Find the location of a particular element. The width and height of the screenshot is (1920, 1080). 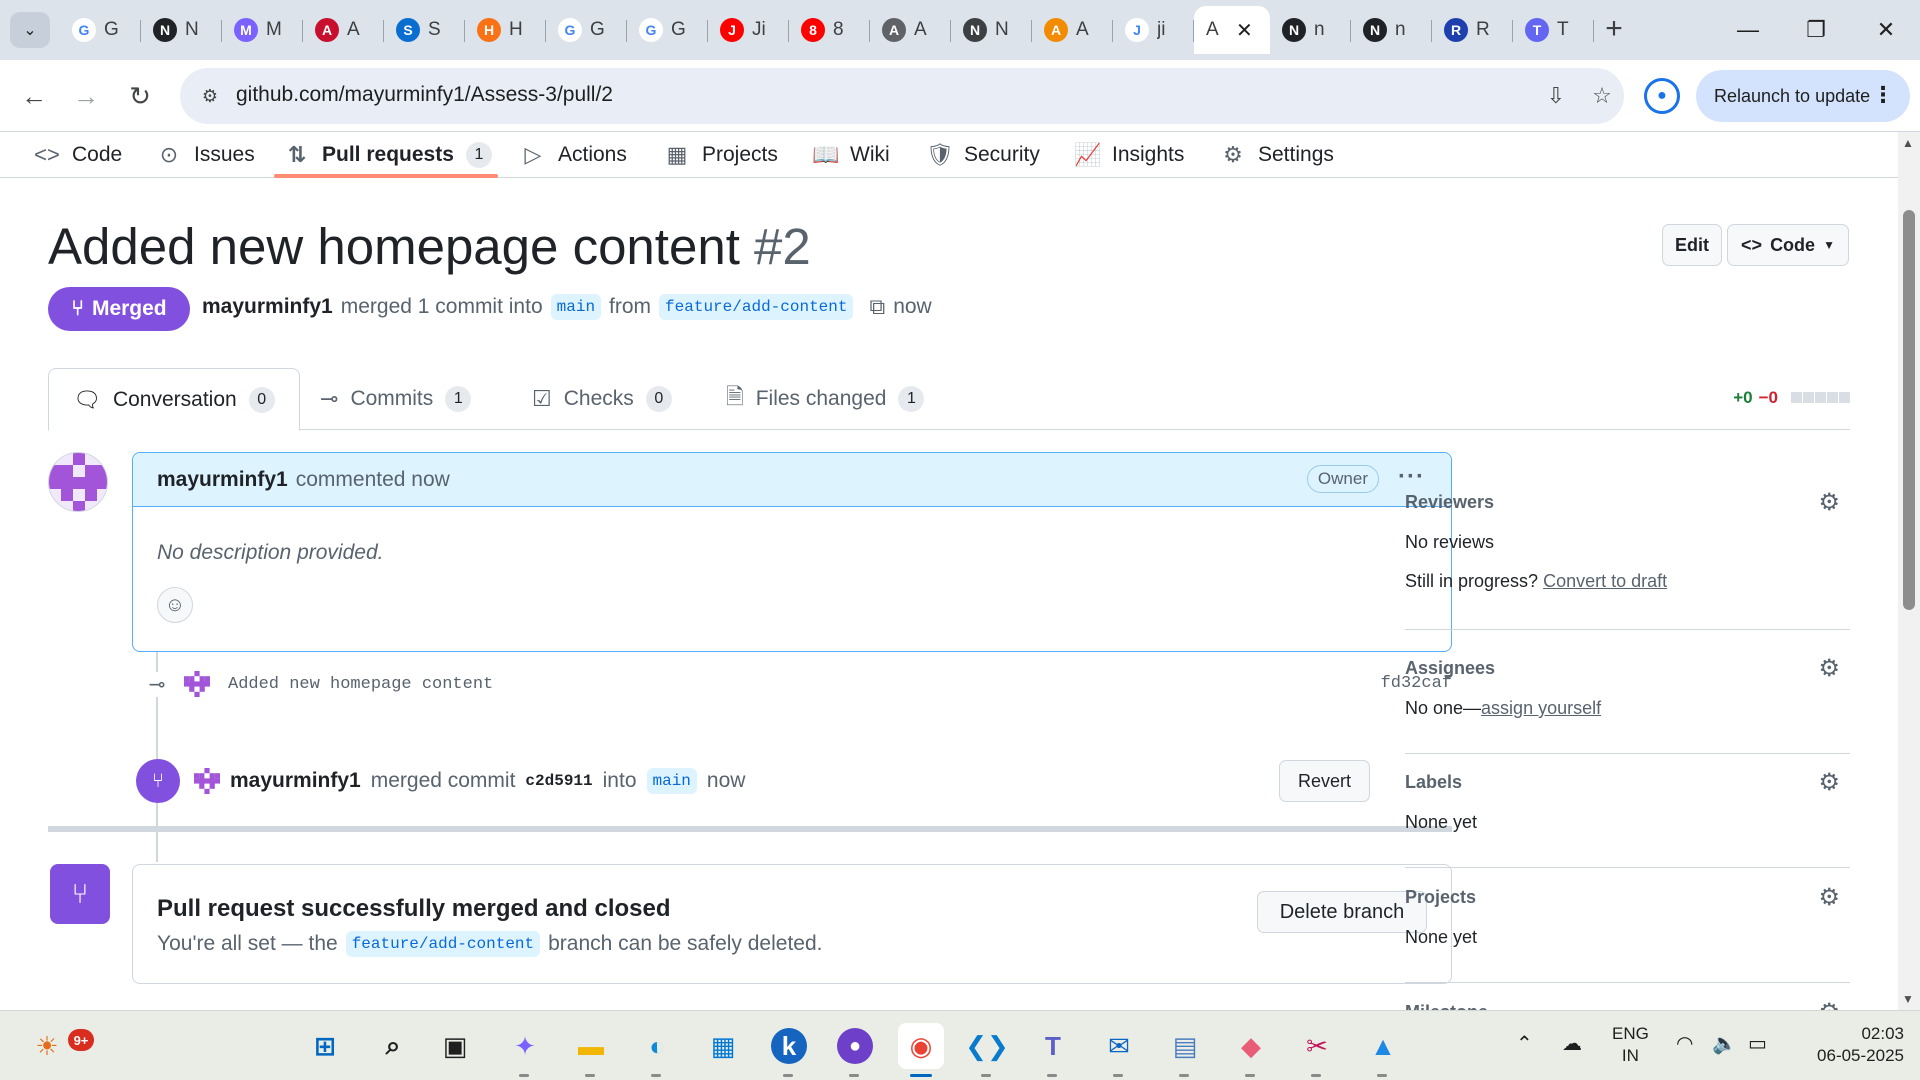

browser-tab: RR is located at coordinates (1472, 30).